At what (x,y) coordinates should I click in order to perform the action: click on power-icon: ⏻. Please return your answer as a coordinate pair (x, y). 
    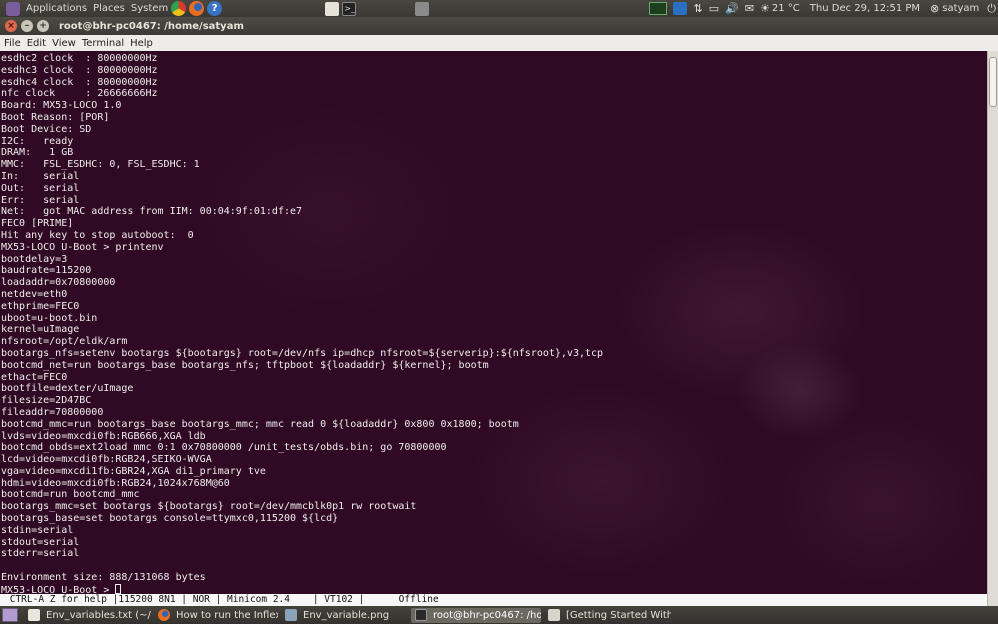
    Looking at the image, I should click on (991, 9).